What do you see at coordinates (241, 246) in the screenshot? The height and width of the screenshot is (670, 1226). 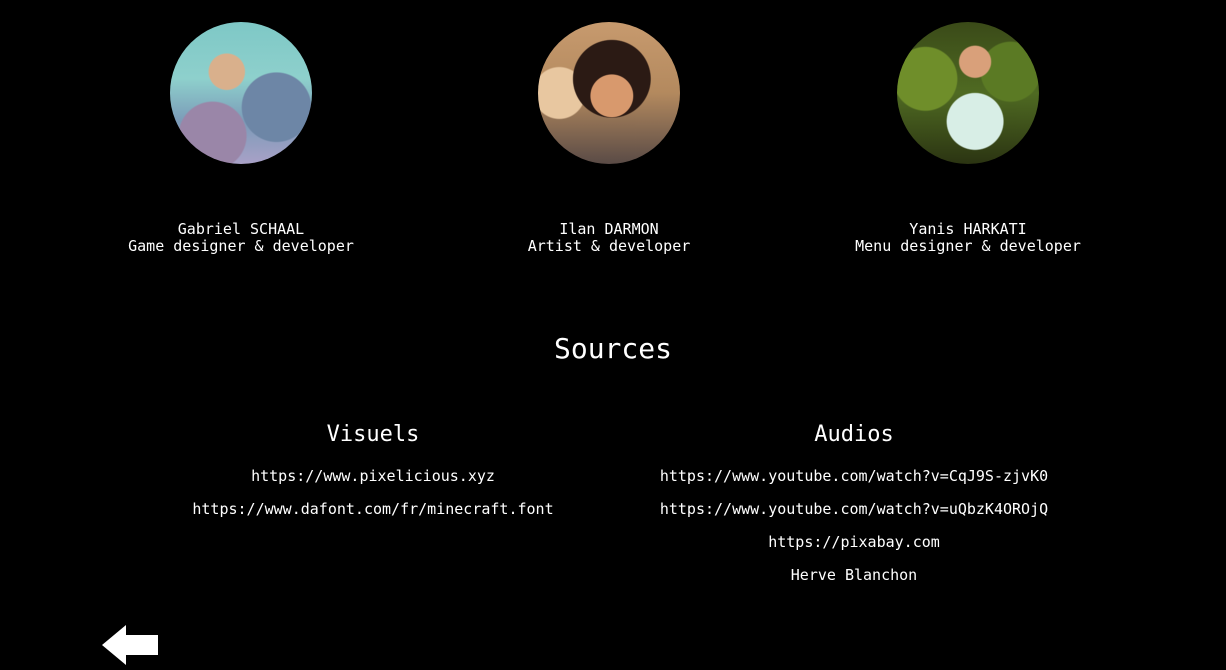 I see `member-role: Game designer & developer` at bounding box center [241, 246].